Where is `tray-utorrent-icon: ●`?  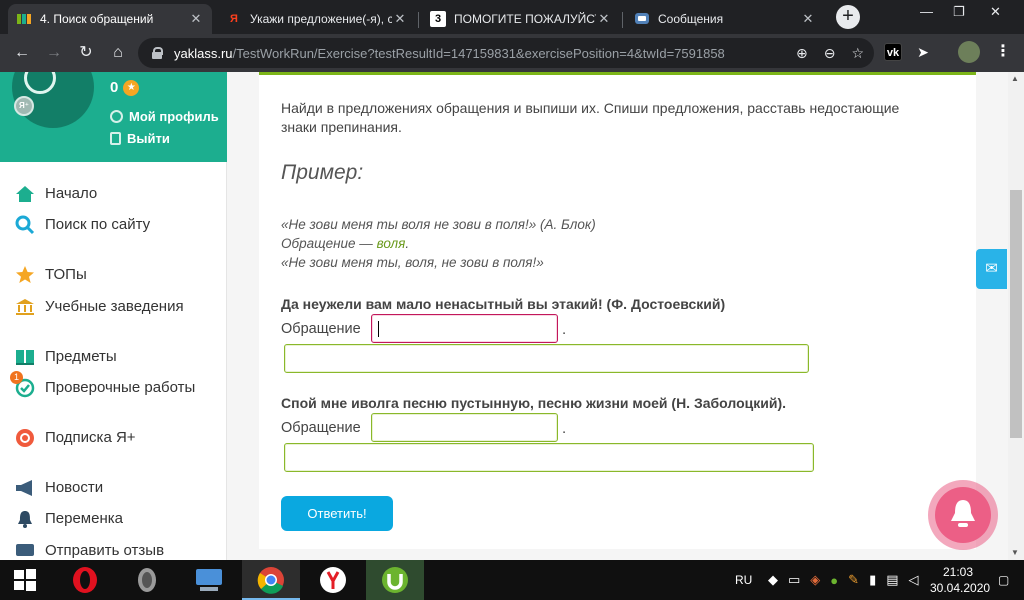 tray-utorrent-icon: ● is located at coordinates (834, 580).